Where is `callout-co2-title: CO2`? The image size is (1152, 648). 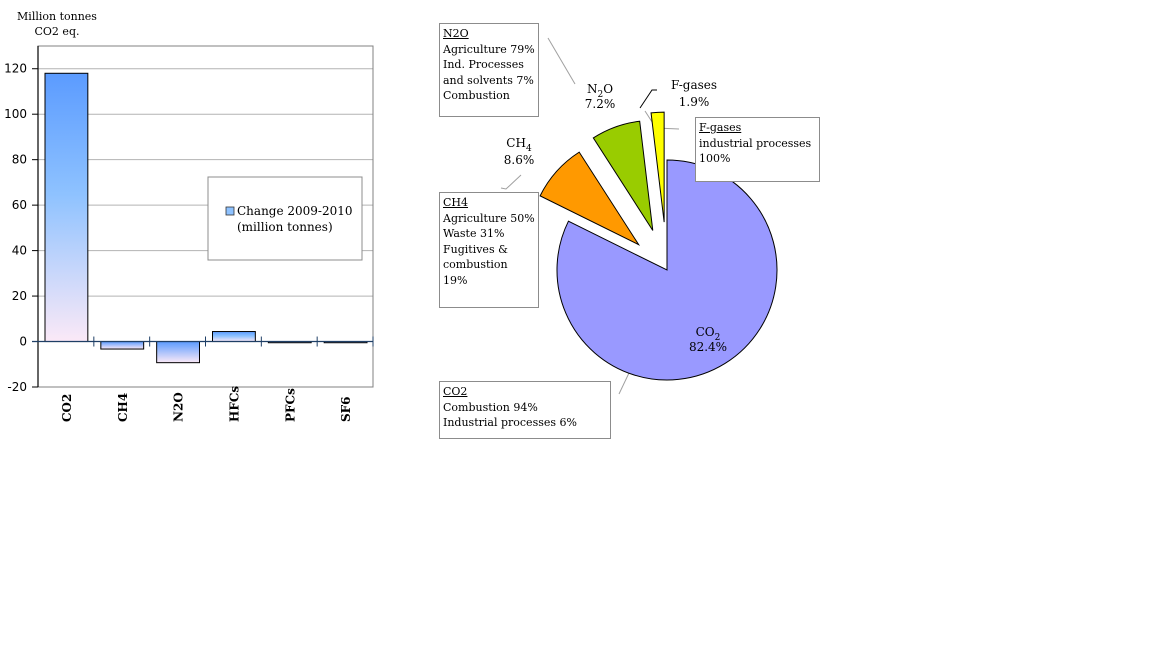 callout-co2-title: CO2 is located at coordinates (455, 391).